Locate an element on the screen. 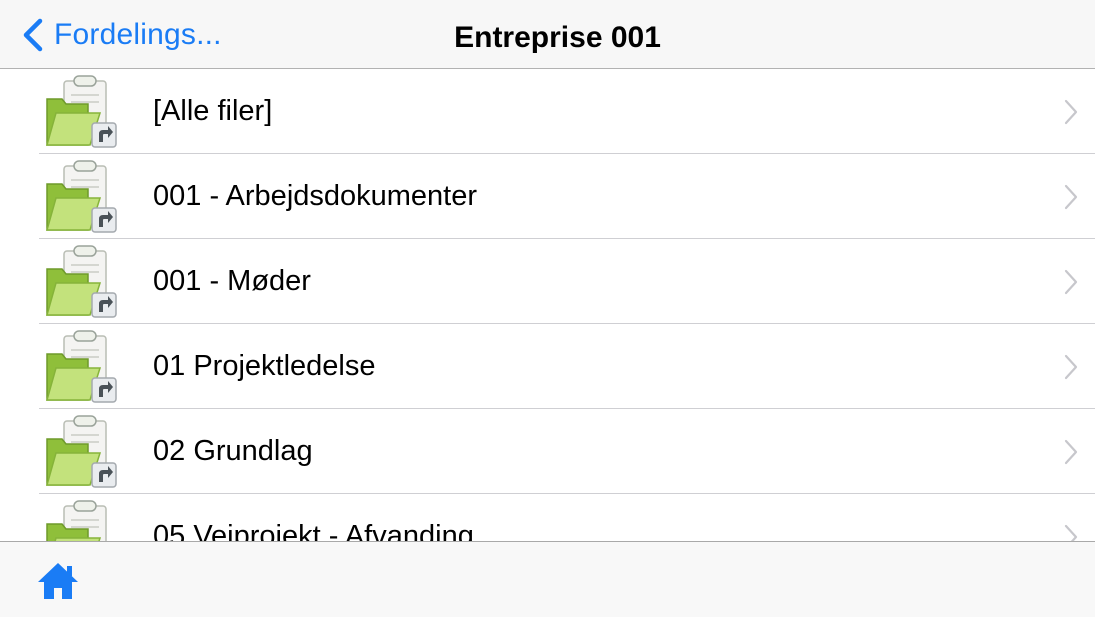  list-item: 05 Vejprojekt - Afvanding is located at coordinates (547, 517).